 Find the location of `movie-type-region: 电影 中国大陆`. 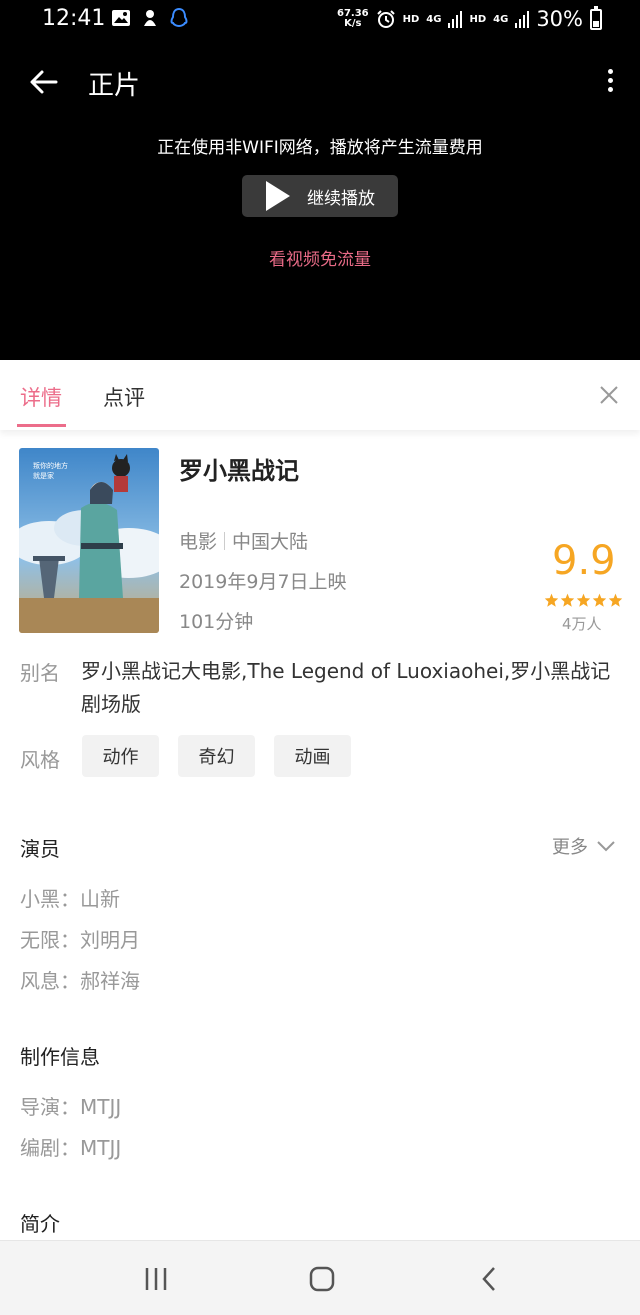

movie-type-region: 电影 中国大陆 is located at coordinates (243, 540).